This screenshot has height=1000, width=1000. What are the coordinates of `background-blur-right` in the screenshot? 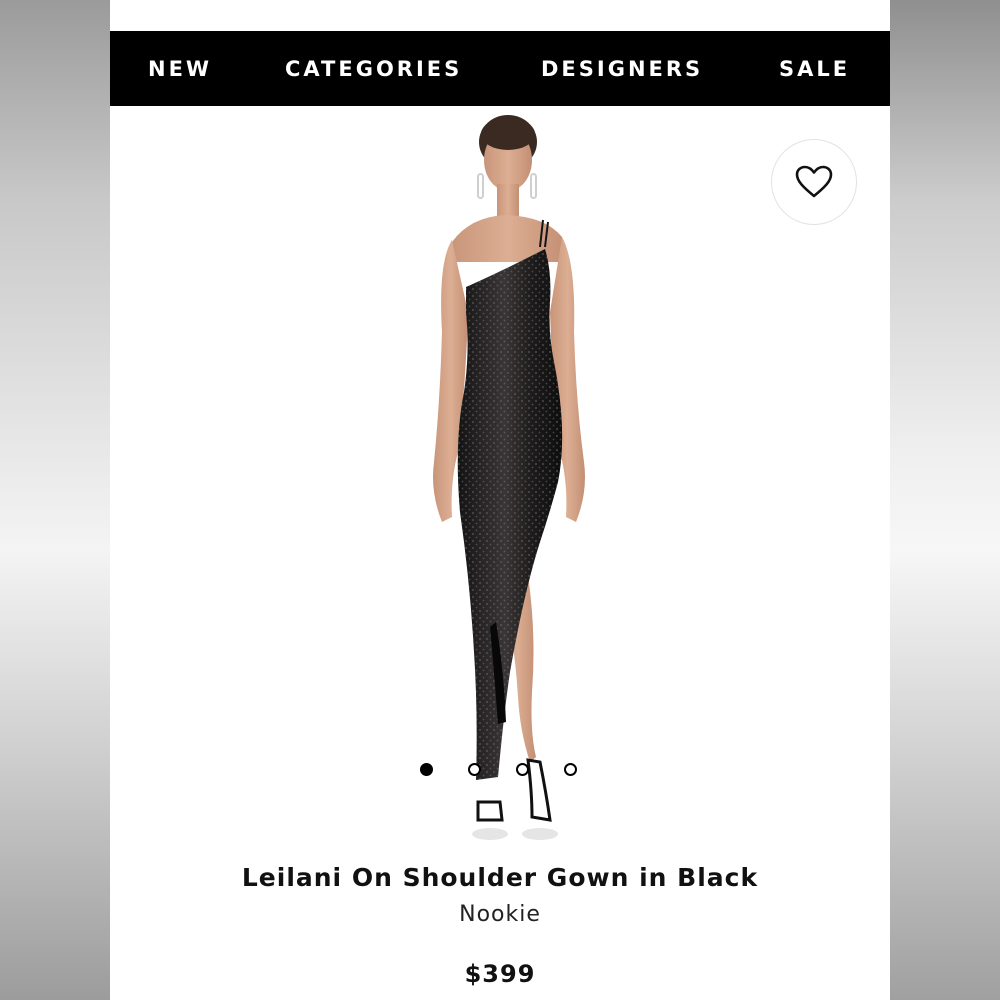 It's located at (945, 500).